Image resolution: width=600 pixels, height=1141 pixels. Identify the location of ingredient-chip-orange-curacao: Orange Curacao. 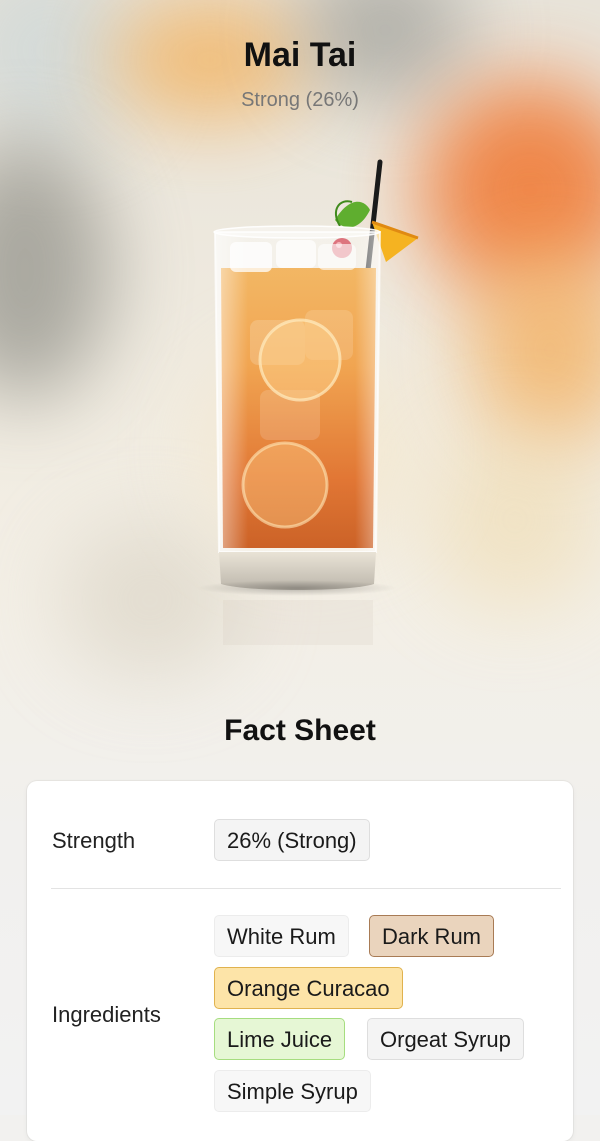
(308, 988).